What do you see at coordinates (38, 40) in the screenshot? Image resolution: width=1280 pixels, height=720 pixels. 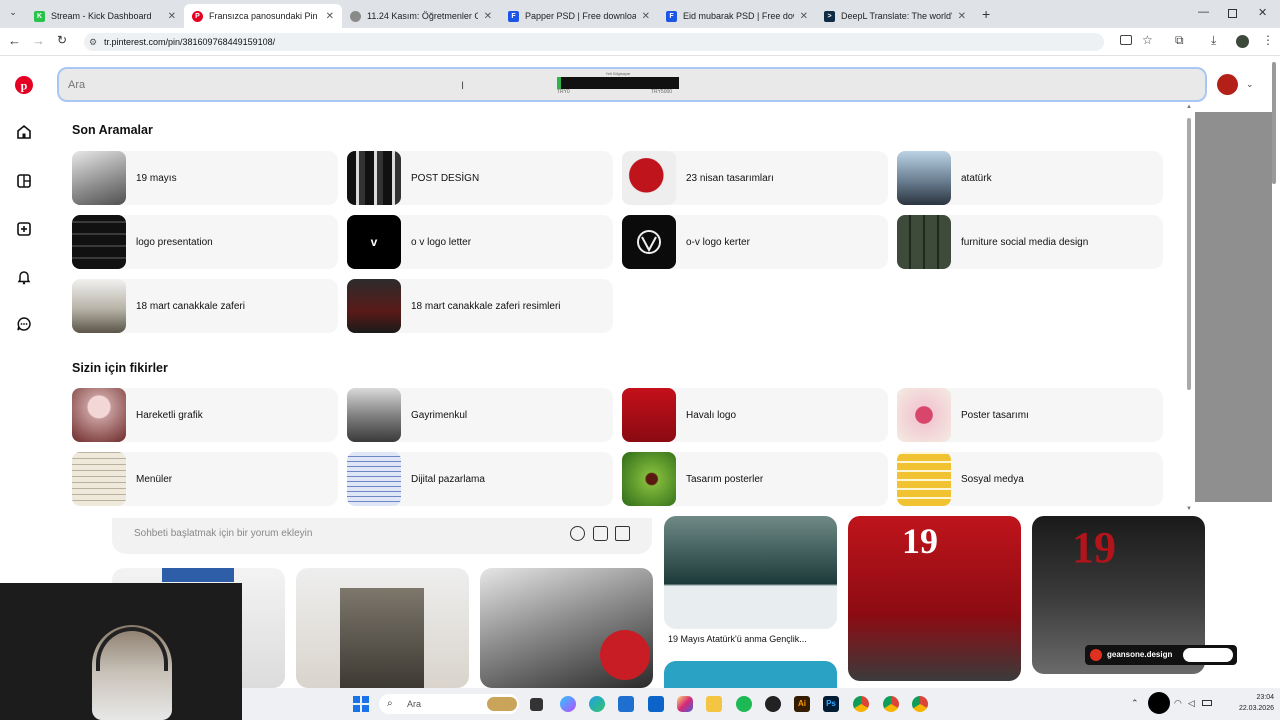 I see `forward-icon: →` at bounding box center [38, 40].